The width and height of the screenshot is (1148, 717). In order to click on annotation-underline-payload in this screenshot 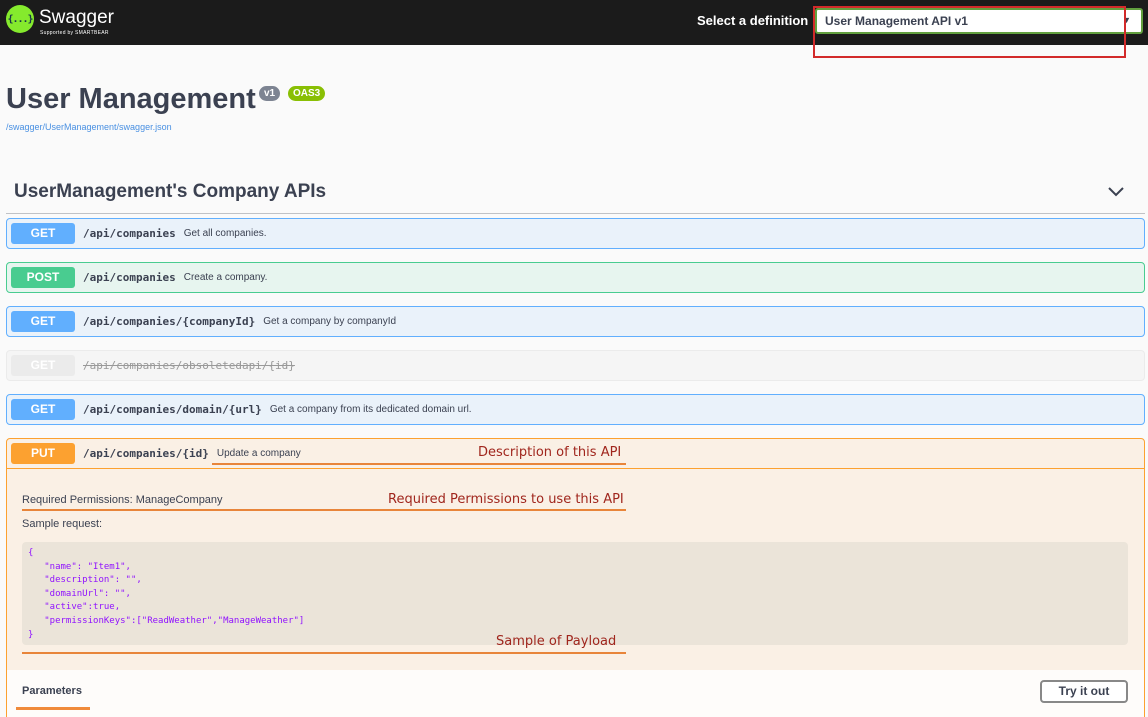, I will do `click(324, 653)`.